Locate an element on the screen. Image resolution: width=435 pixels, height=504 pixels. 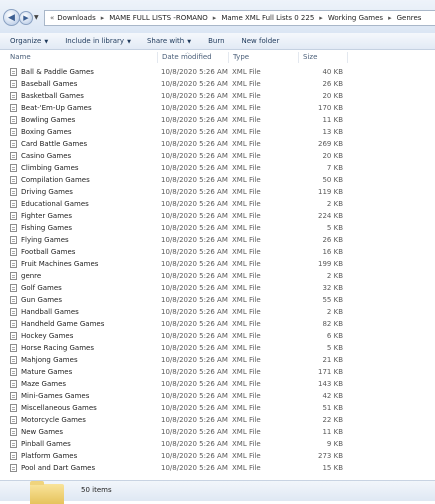
breadcrumb-item: Working Games is located at coordinates (355, 18).